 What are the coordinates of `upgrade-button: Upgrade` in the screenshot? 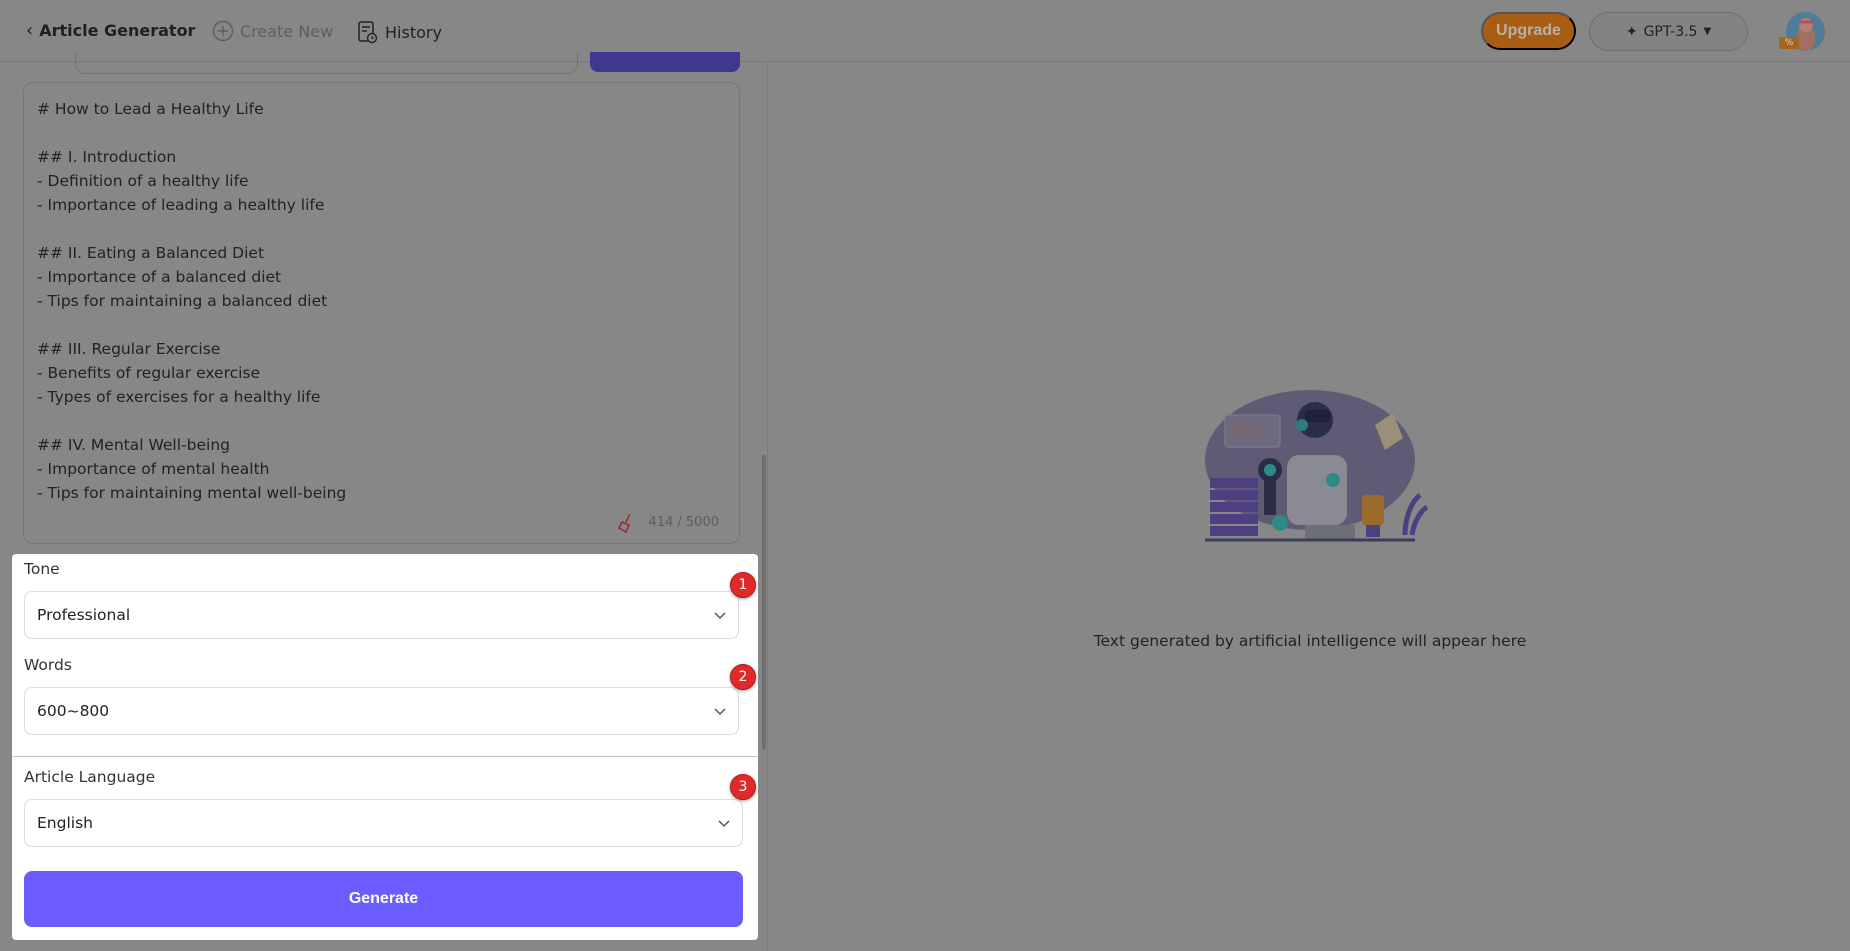 It's located at (1528, 31).